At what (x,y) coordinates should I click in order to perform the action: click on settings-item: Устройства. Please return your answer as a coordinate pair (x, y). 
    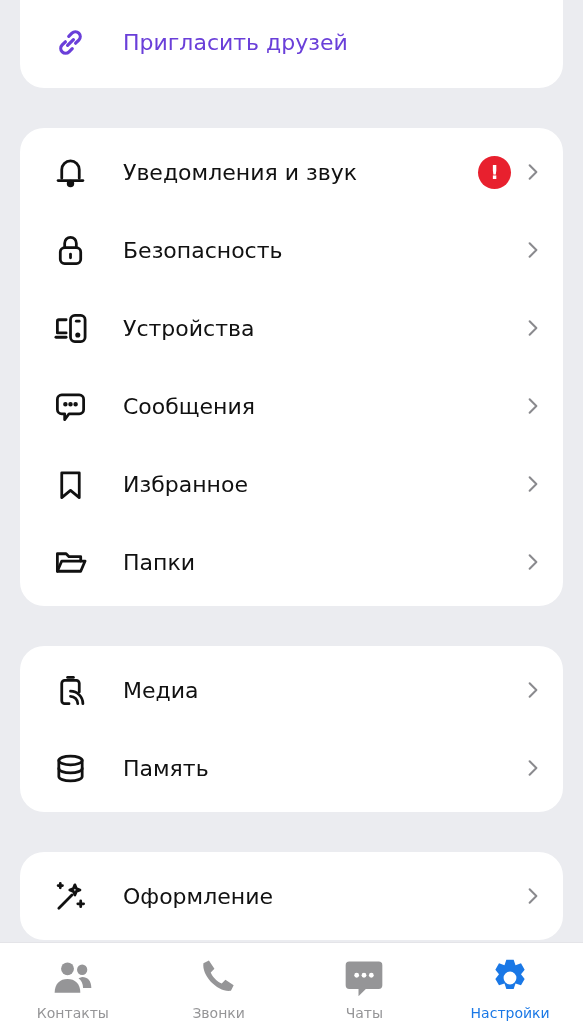
    Looking at the image, I should click on (291, 328).